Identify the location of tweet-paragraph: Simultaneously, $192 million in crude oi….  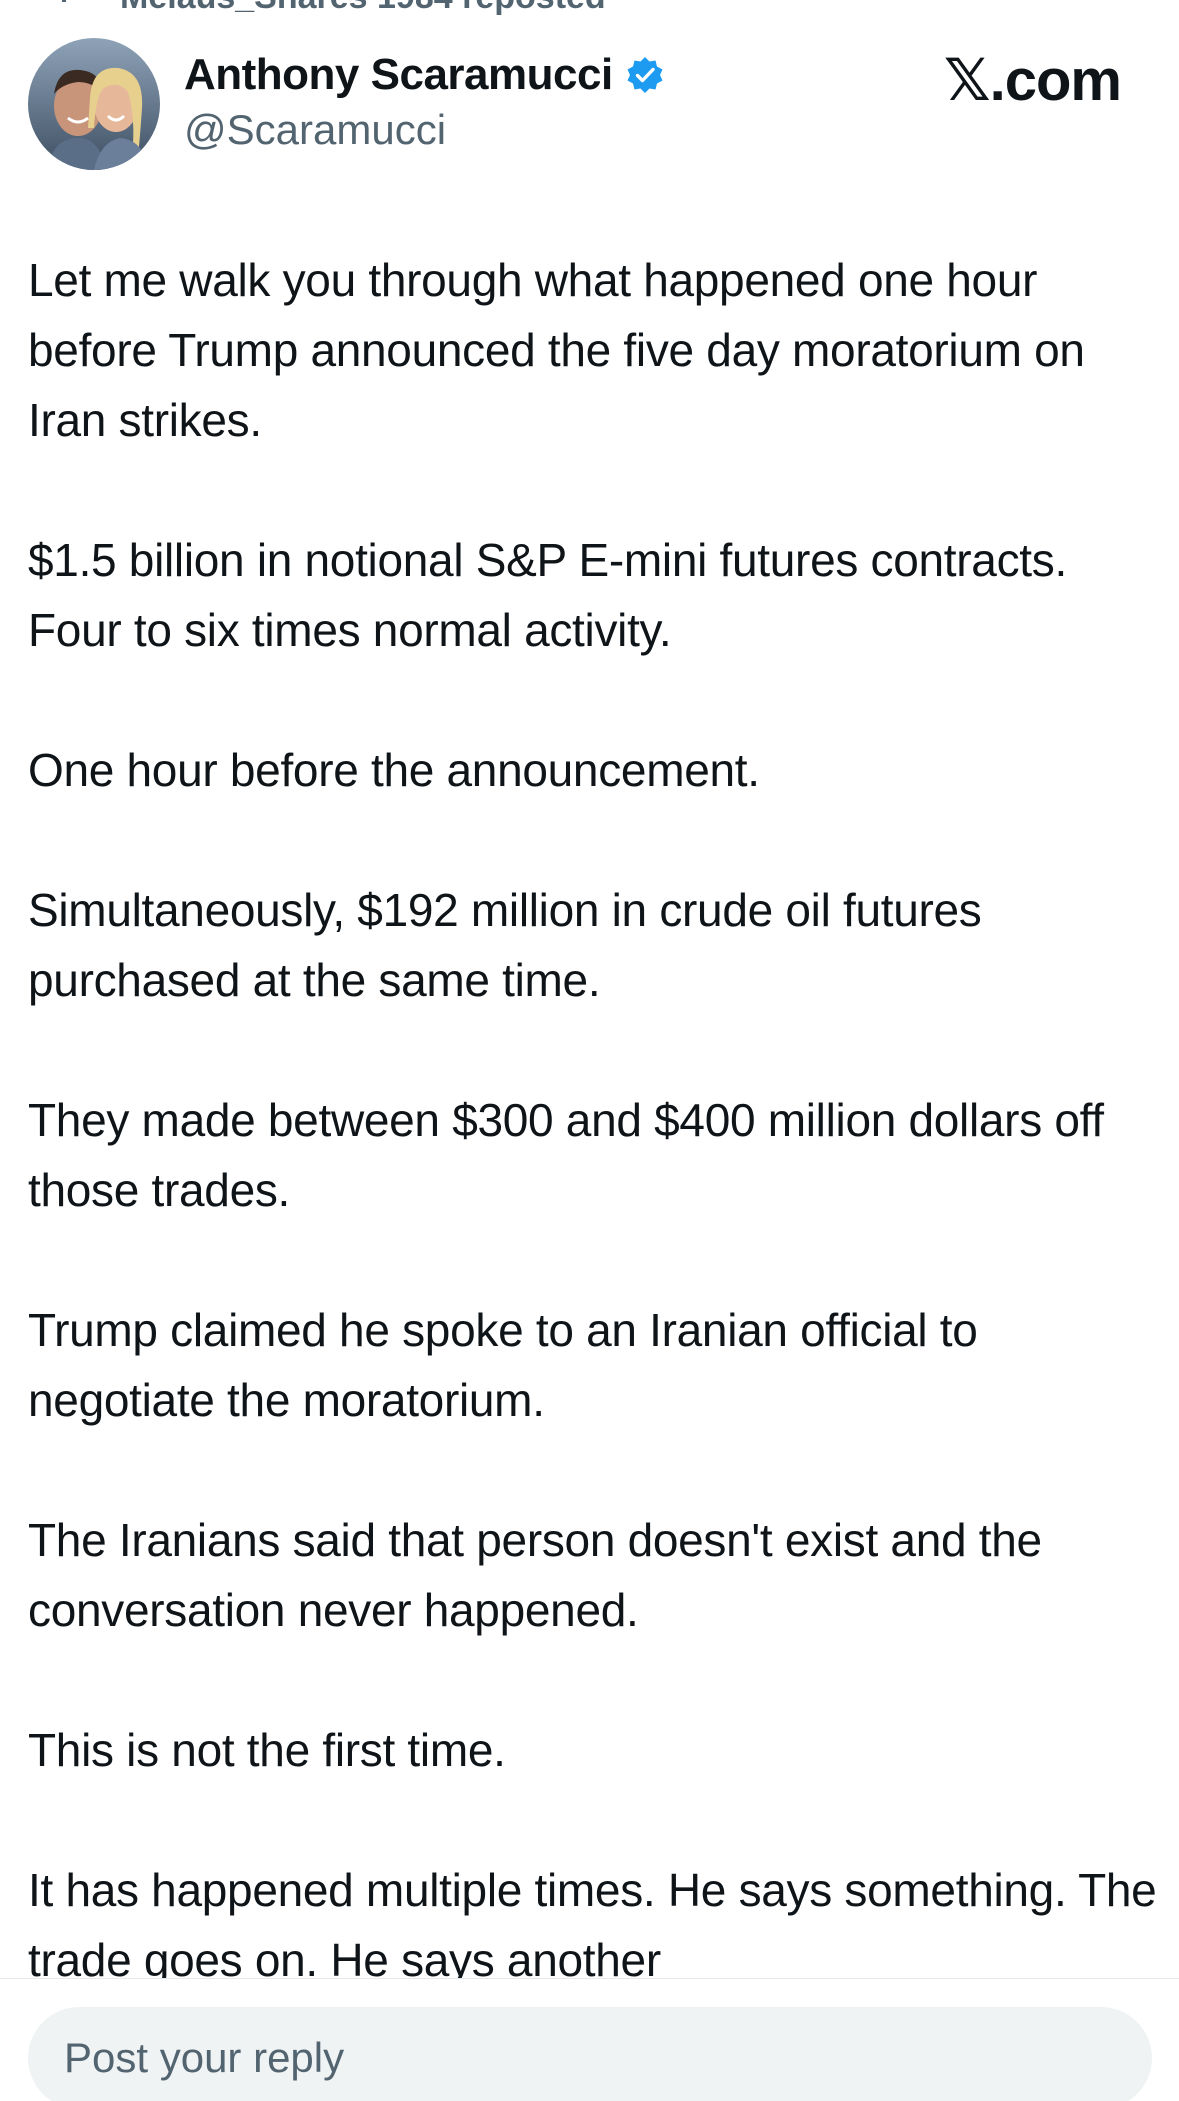
(505, 945).